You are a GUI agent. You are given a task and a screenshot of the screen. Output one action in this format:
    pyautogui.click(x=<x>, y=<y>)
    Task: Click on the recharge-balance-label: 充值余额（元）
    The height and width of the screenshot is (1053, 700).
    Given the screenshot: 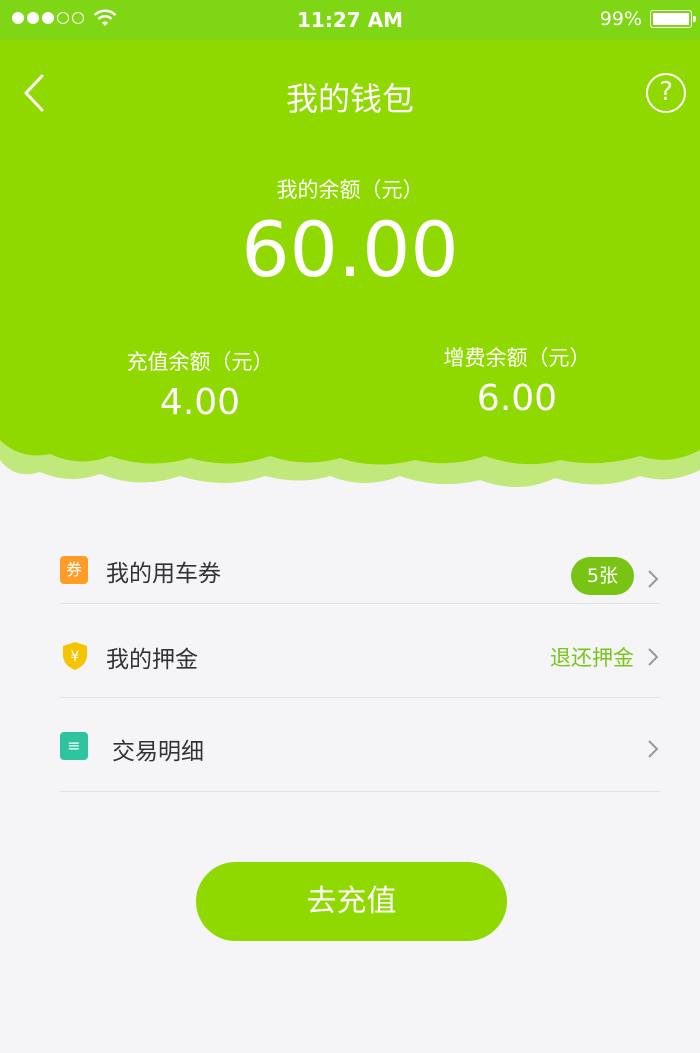 What is the action you would take?
    pyautogui.click(x=200, y=362)
    